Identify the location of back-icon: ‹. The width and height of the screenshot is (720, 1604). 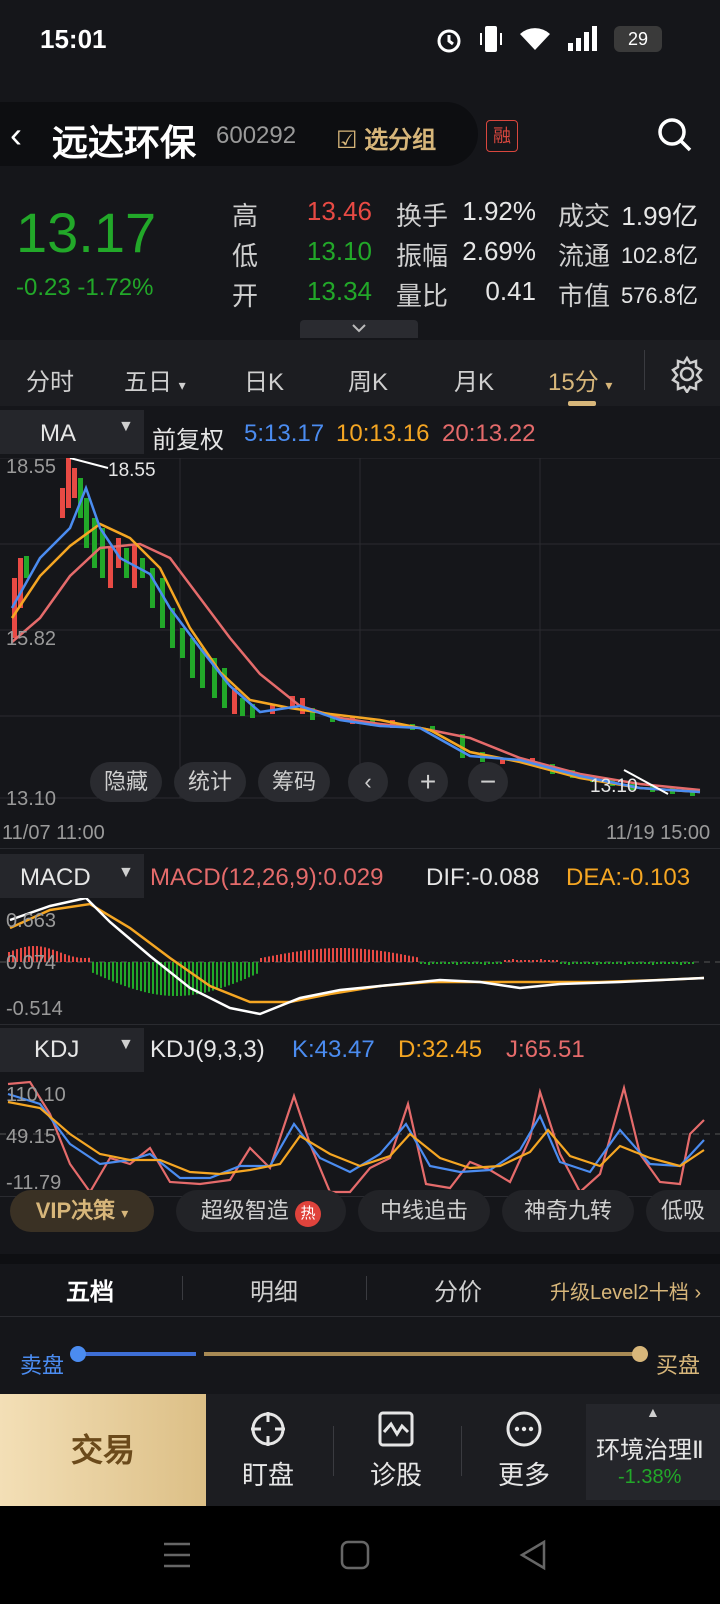
(16, 135).